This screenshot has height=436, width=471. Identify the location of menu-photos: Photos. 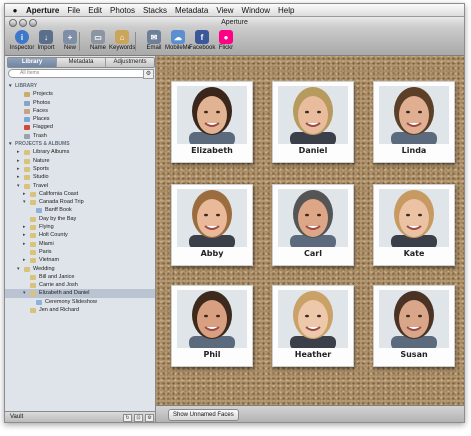
(122, 10).